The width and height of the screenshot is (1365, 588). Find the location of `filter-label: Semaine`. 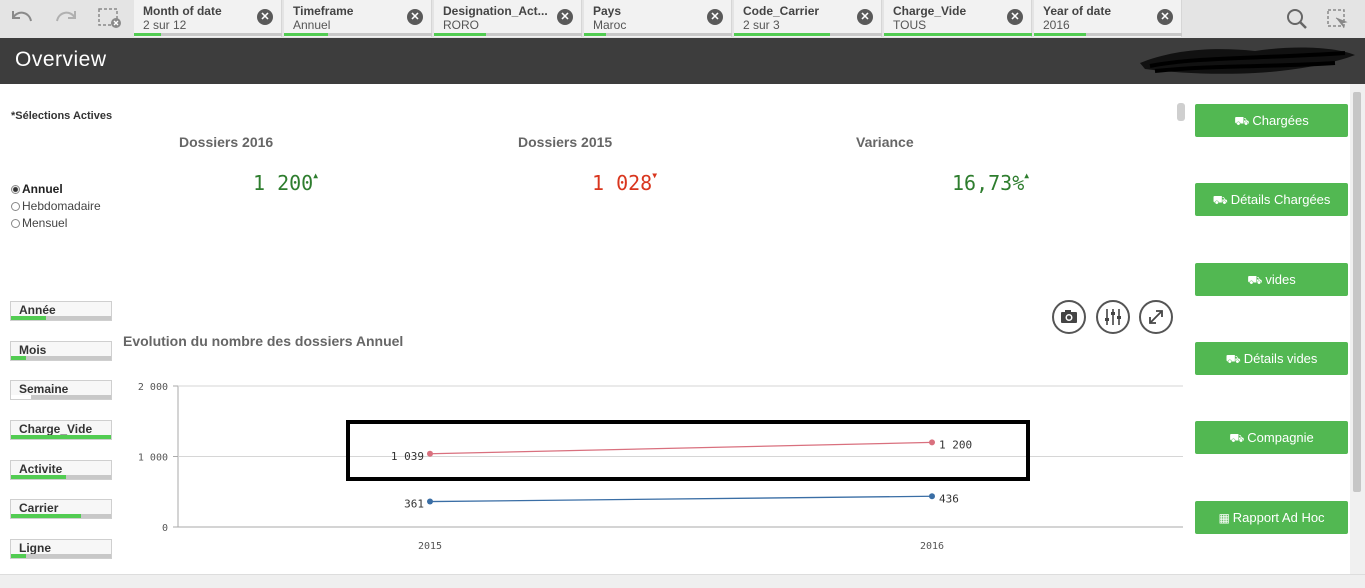

filter-label: Semaine is located at coordinates (44, 389).